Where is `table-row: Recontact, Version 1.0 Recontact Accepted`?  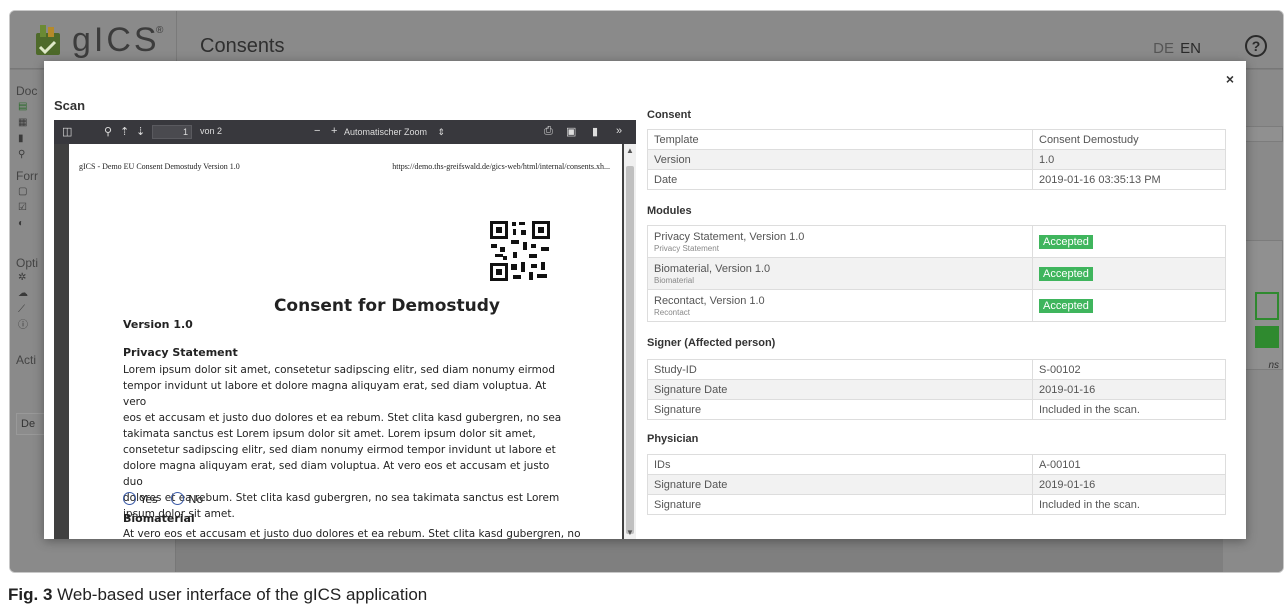
table-row: Recontact, Version 1.0 Recontact Accepted is located at coordinates (936, 305).